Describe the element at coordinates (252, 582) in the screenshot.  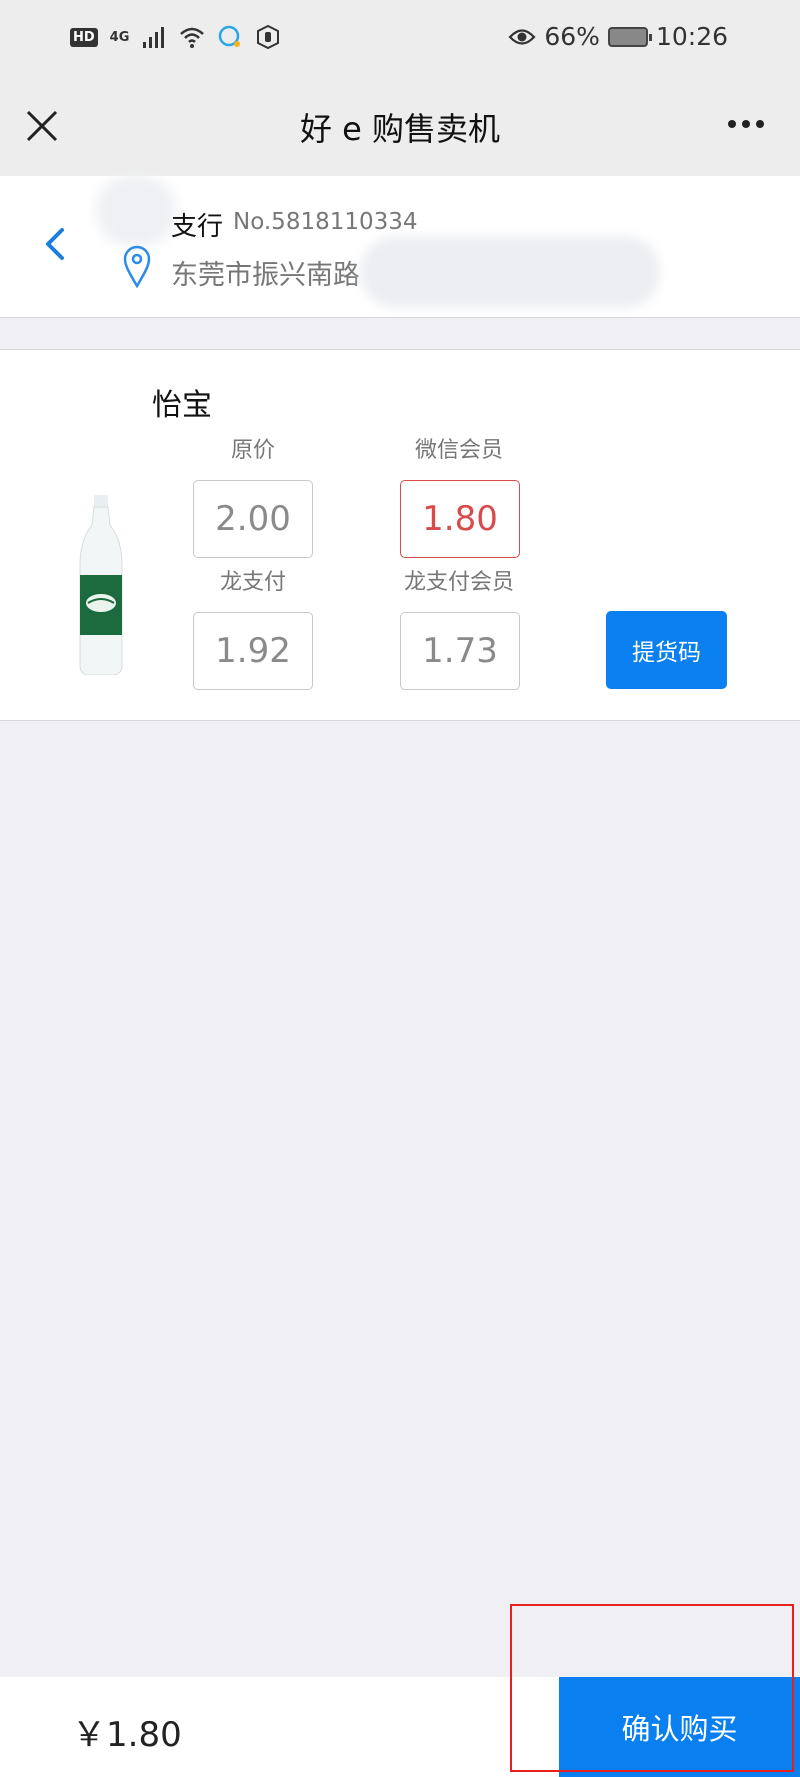
I see `price-label-long-pay: 龙支付` at that location.